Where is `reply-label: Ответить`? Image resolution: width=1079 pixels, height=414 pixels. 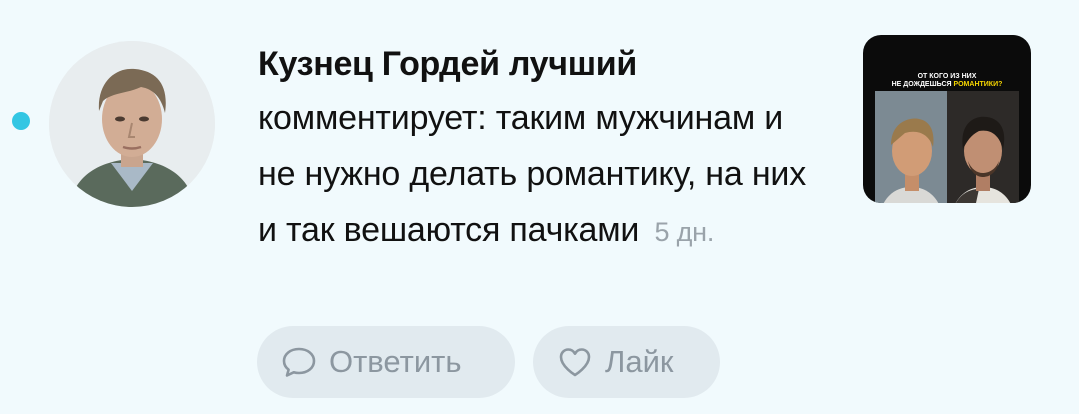 reply-label: Ответить is located at coordinates (395, 361).